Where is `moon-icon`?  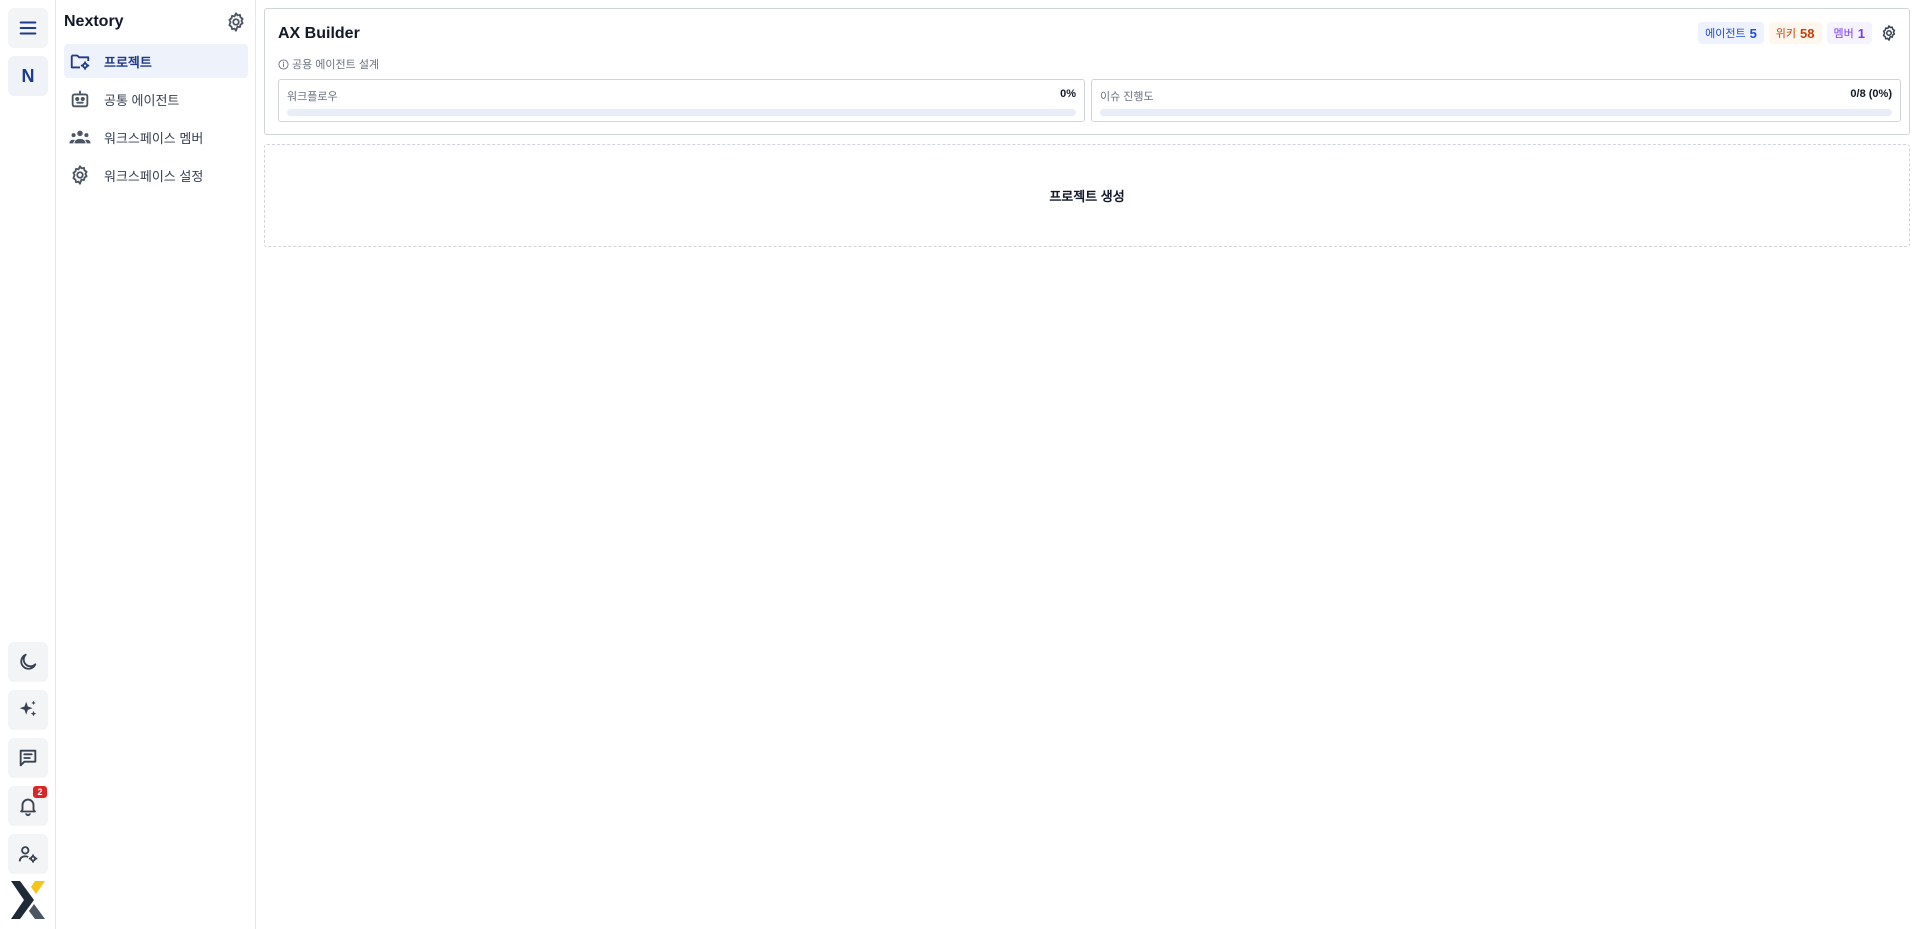 moon-icon is located at coordinates (28, 661).